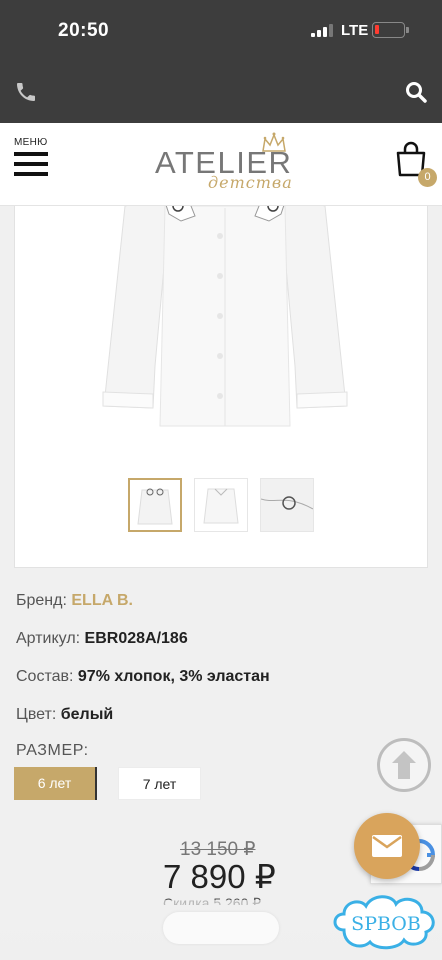 This screenshot has height=960, width=442. What do you see at coordinates (225, 166) in the screenshot?
I see `site-logo: ATELIER детства` at bounding box center [225, 166].